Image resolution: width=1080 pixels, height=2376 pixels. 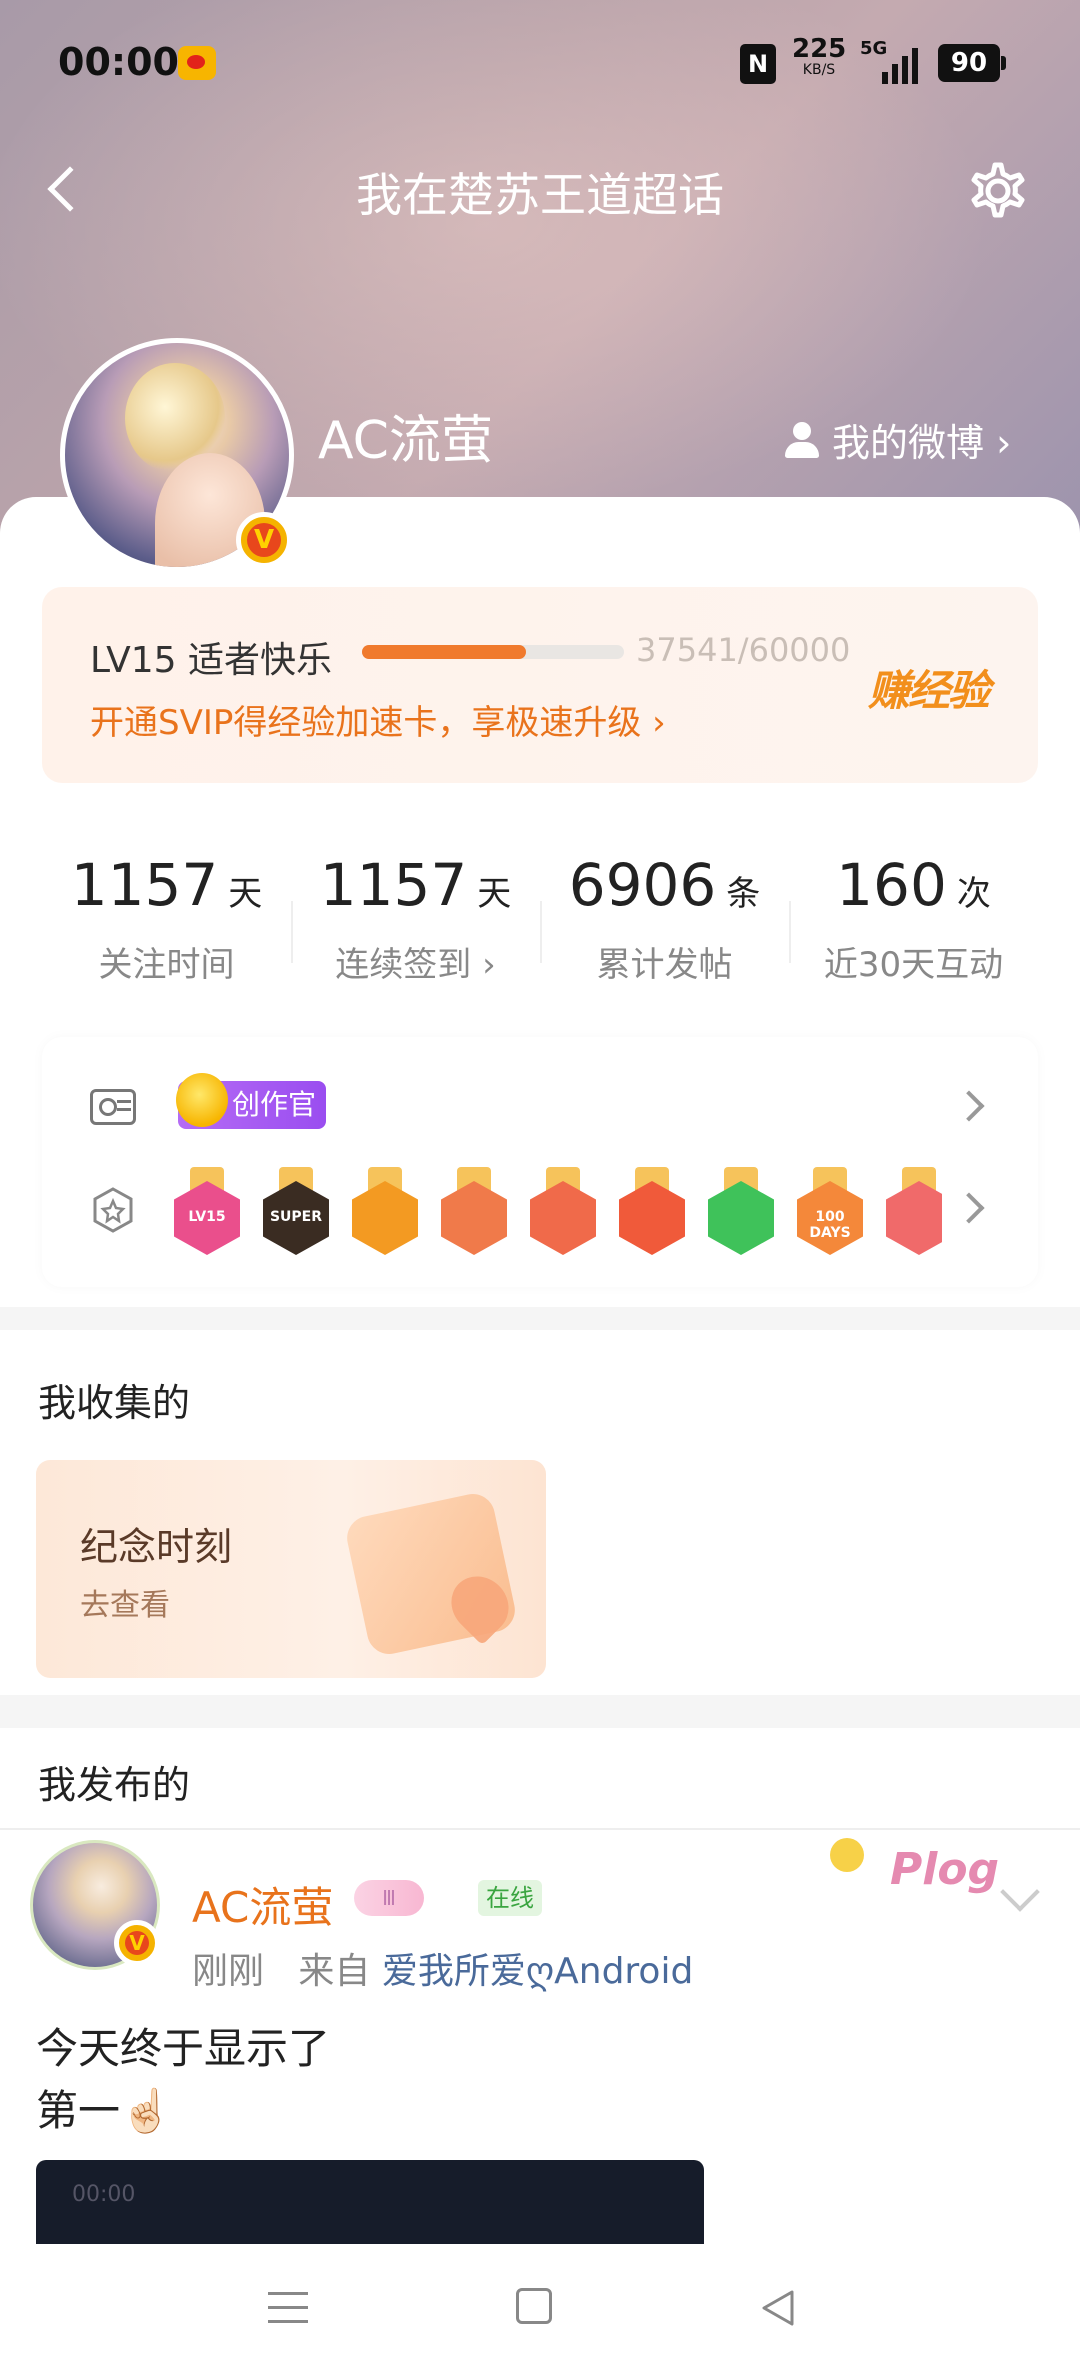 I want to click on crown-medal-icon, so click(x=385, y=1212).